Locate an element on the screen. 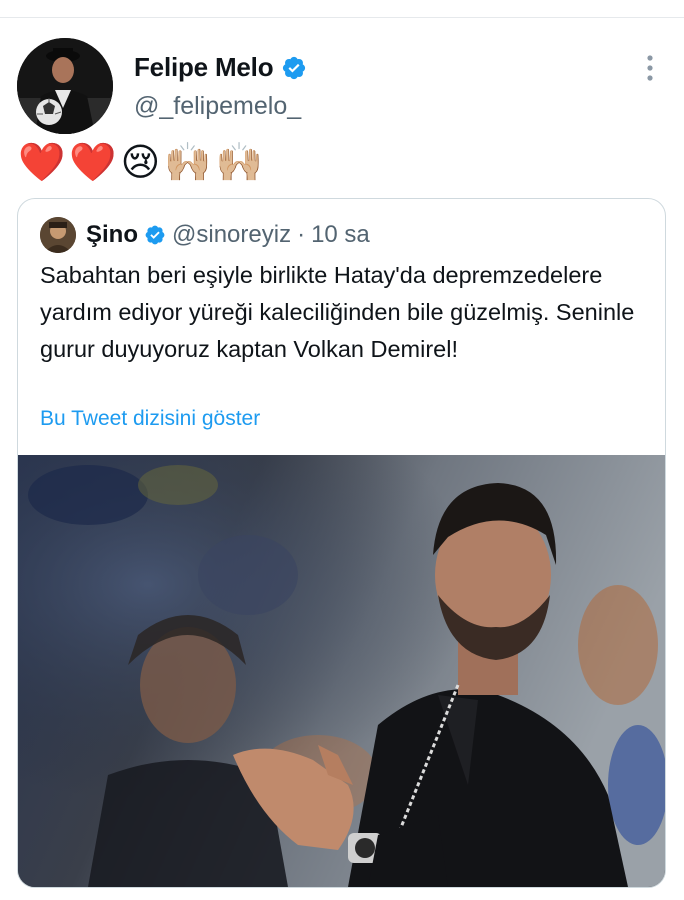  quoted-author-avatar is located at coordinates (58, 235).